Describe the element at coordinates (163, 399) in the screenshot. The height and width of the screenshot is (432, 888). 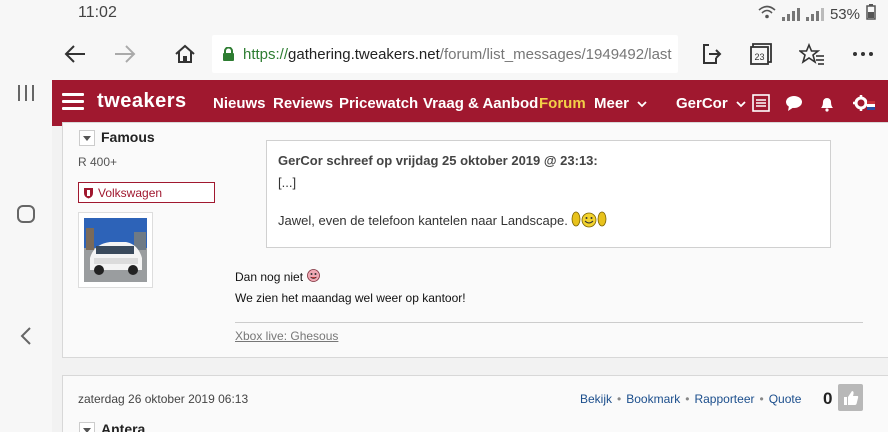
I see `post-date: zaterdag 26 oktober 2019 06:13` at that location.